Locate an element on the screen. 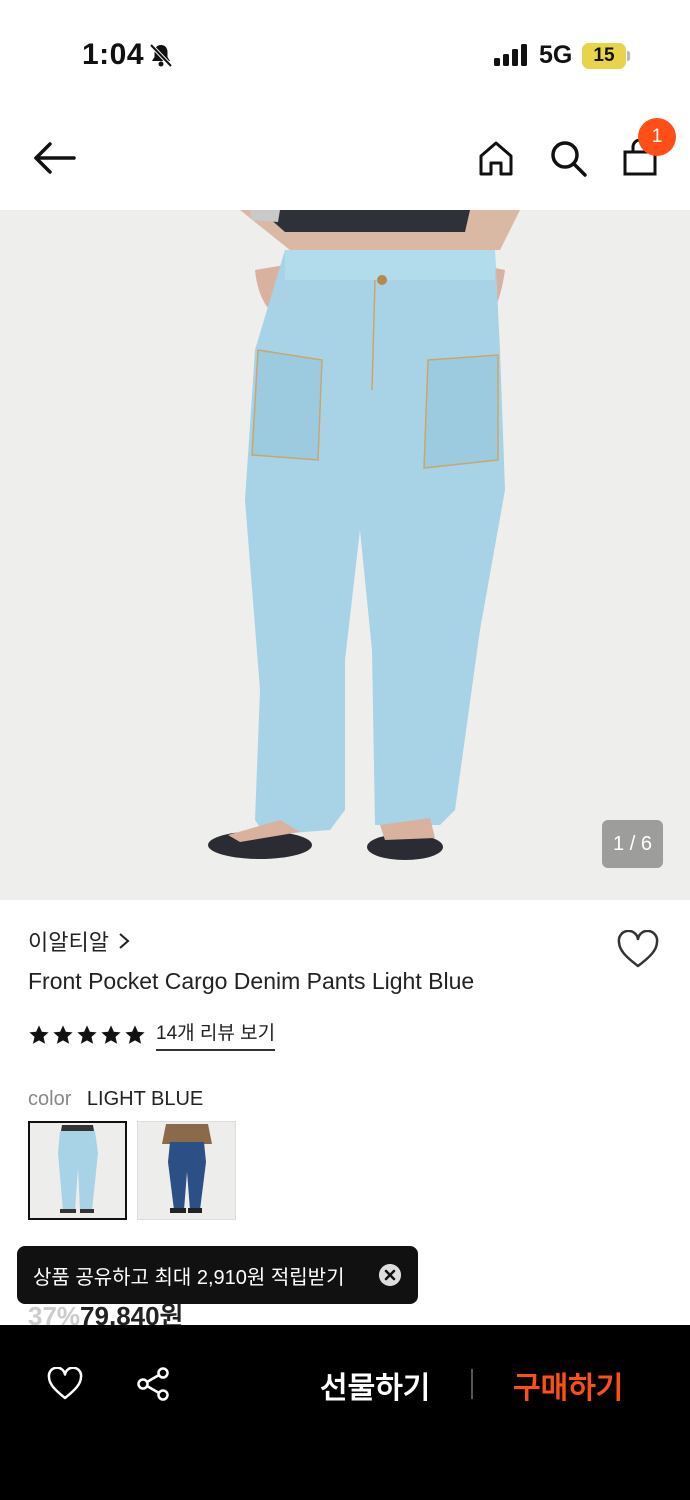 Image resolution: width=690 pixels, height=1500 pixels. brand-link: 이알티알 is located at coordinates (79, 941).